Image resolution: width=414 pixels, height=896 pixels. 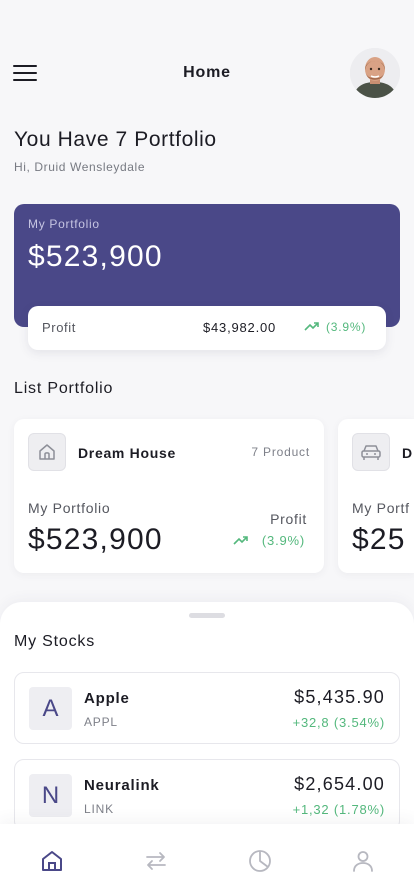 What do you see at coordinates (47, 452) in the screenshot?
I see `house-icon` at bounding box center [47, 452].